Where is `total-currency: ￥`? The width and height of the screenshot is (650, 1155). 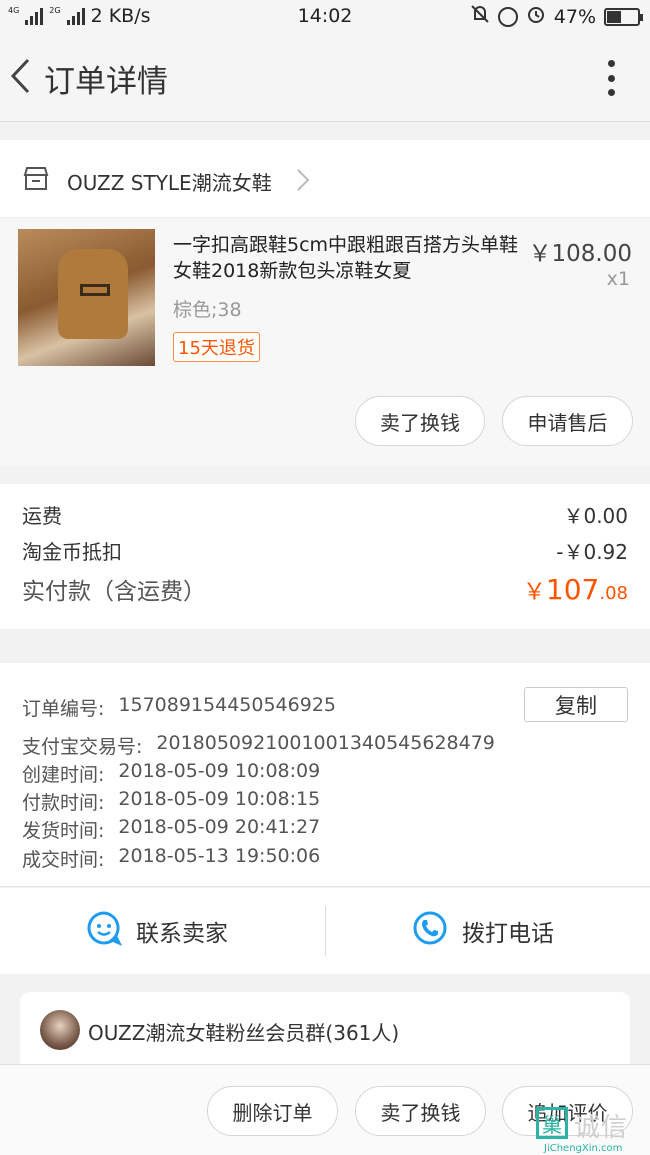 total-currency: ￥ is located at coordinates (534, 592).